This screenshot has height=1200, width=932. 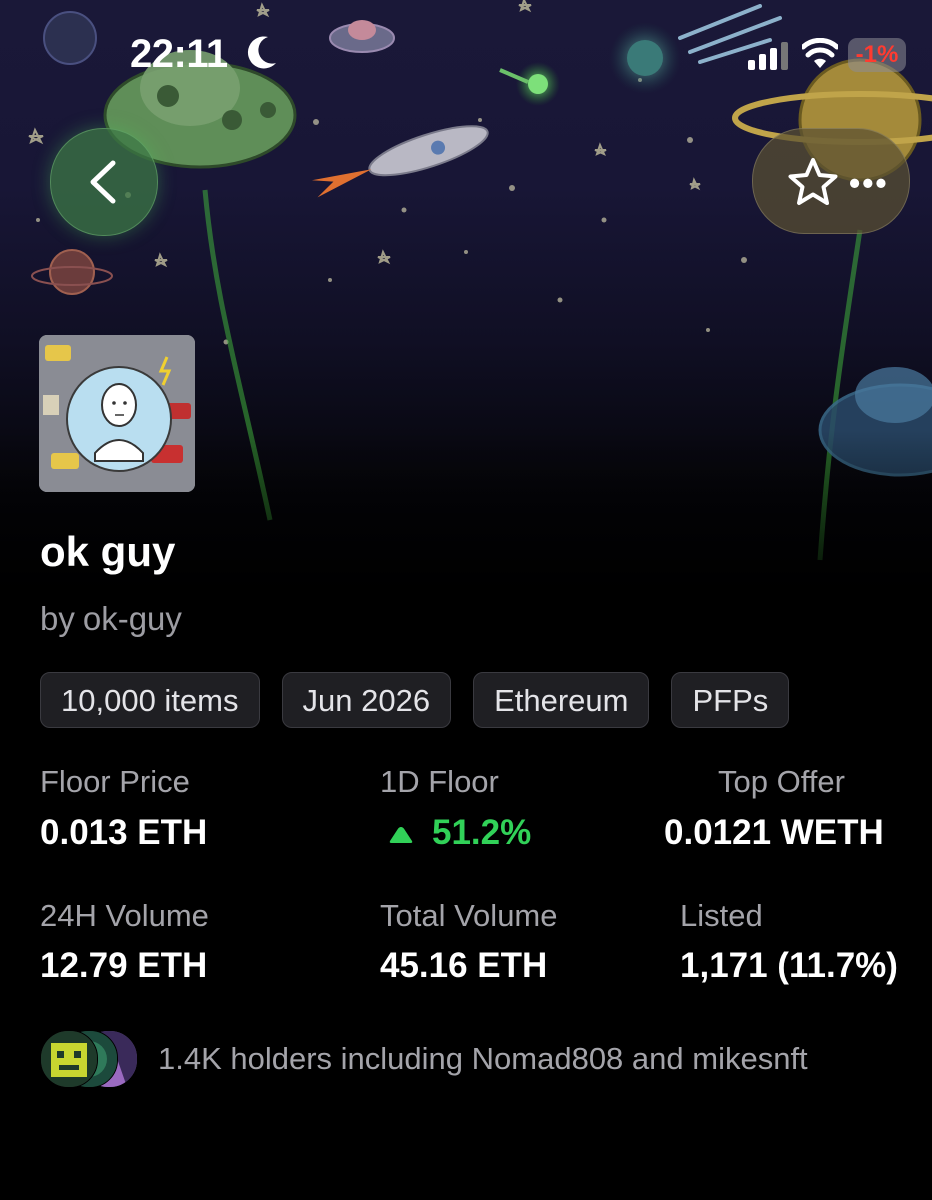 I want to click on battery-label: -1%, so click(x=877, y=54).